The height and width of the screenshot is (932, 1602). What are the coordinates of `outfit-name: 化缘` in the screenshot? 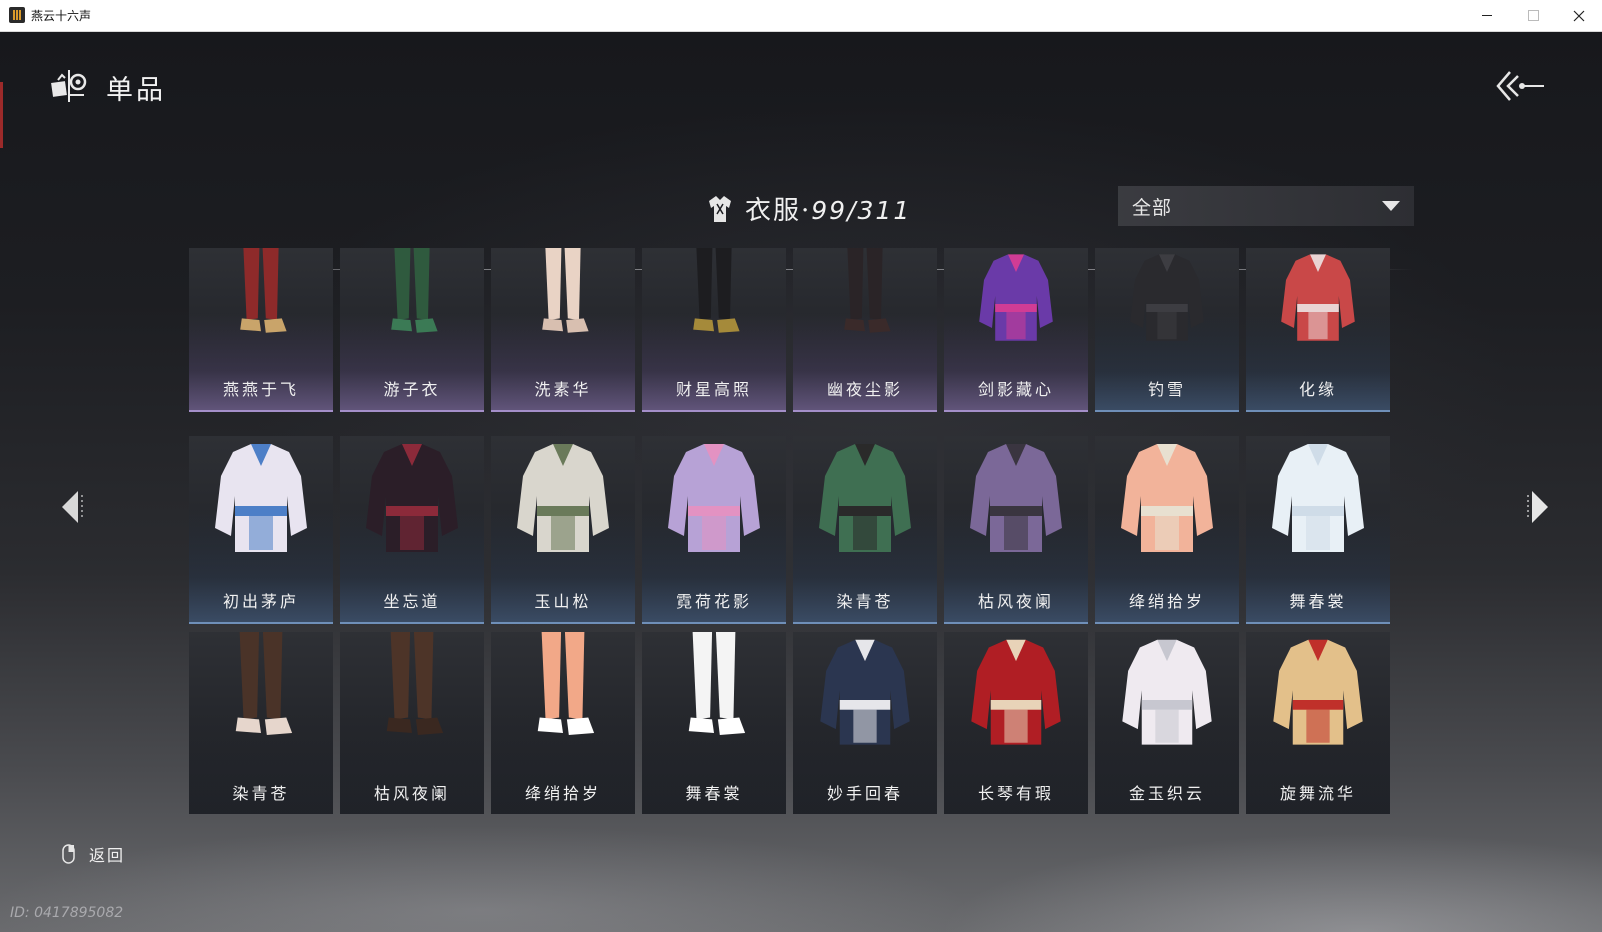 It's located at (1317, 389).